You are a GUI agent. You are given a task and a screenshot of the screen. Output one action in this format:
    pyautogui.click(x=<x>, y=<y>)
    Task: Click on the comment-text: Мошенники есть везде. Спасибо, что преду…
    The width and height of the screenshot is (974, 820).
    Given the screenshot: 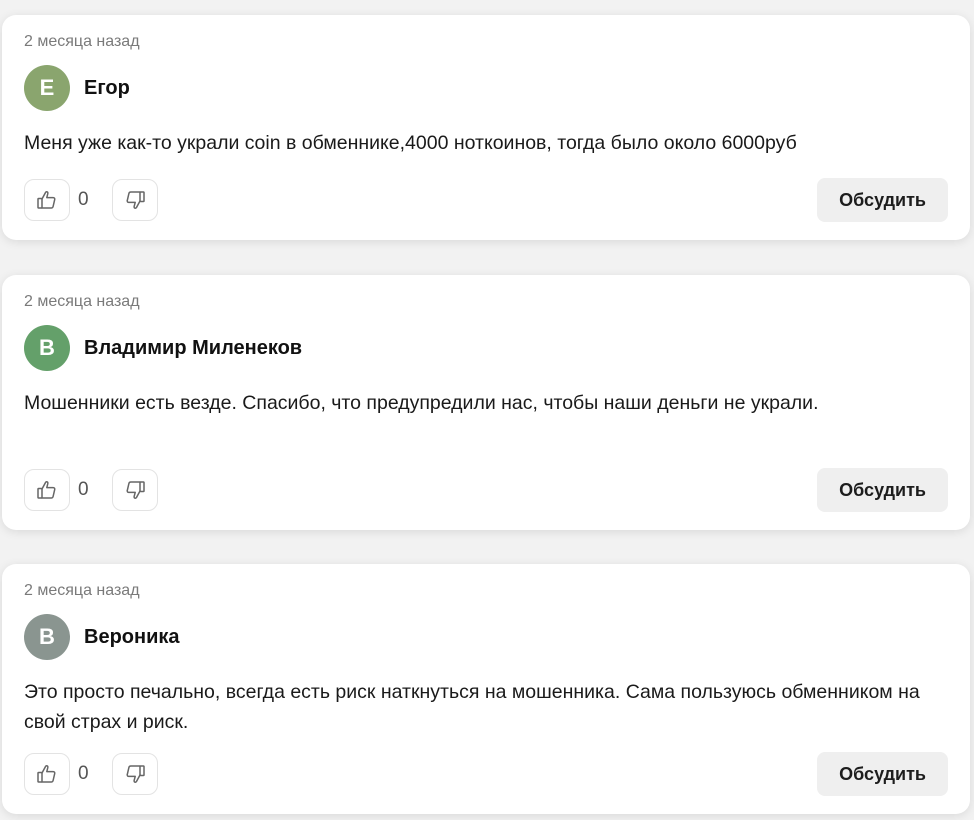 What is the action you would take?
    pyautogui.click(x=421, y=403)
    